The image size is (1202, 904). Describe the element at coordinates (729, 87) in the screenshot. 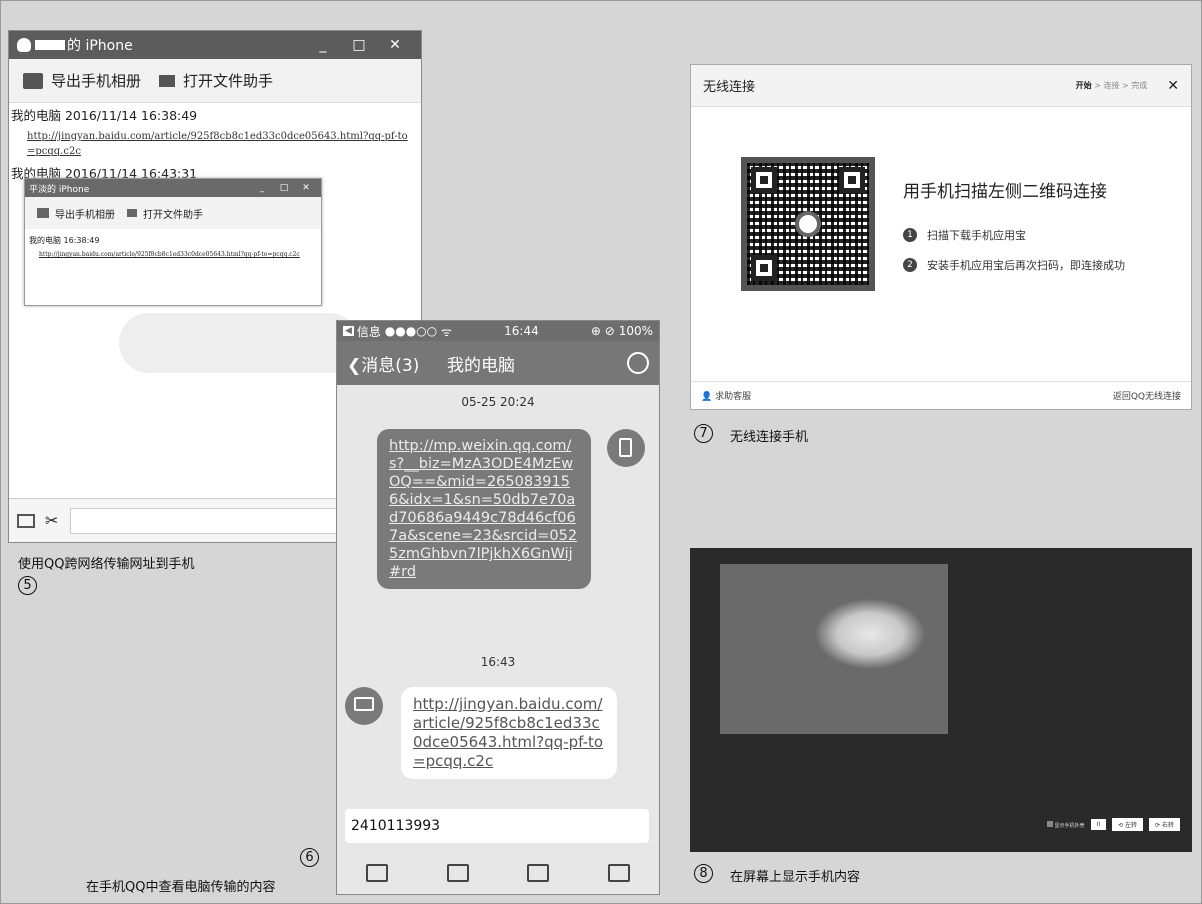

I see `dialog-title: 无线连接` at that location.